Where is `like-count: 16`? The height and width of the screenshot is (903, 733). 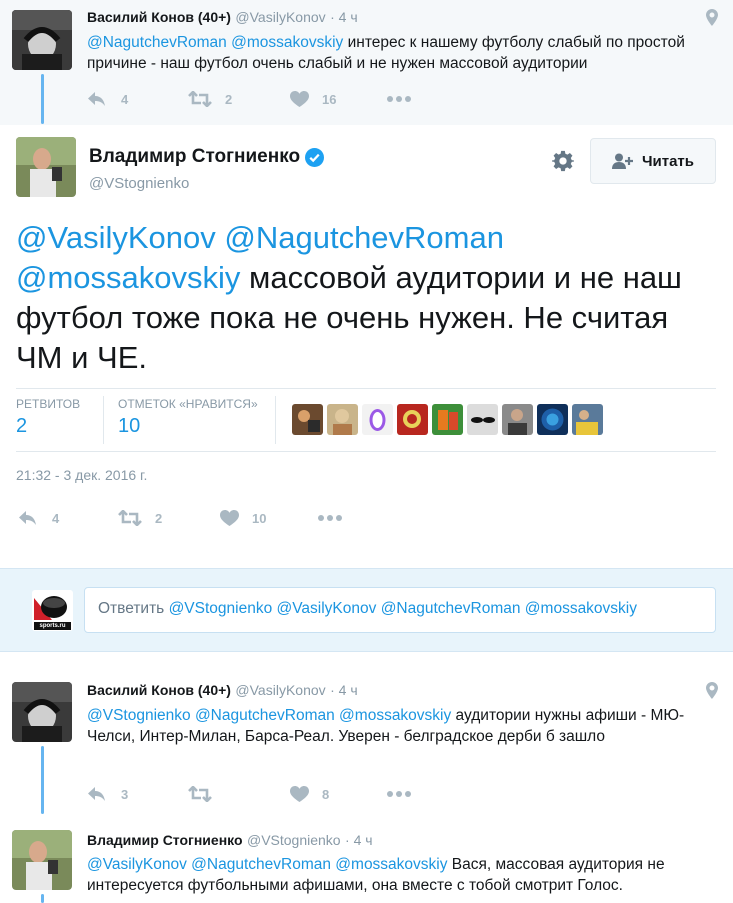 like-count: 16 is located at coordinates (329, 99).